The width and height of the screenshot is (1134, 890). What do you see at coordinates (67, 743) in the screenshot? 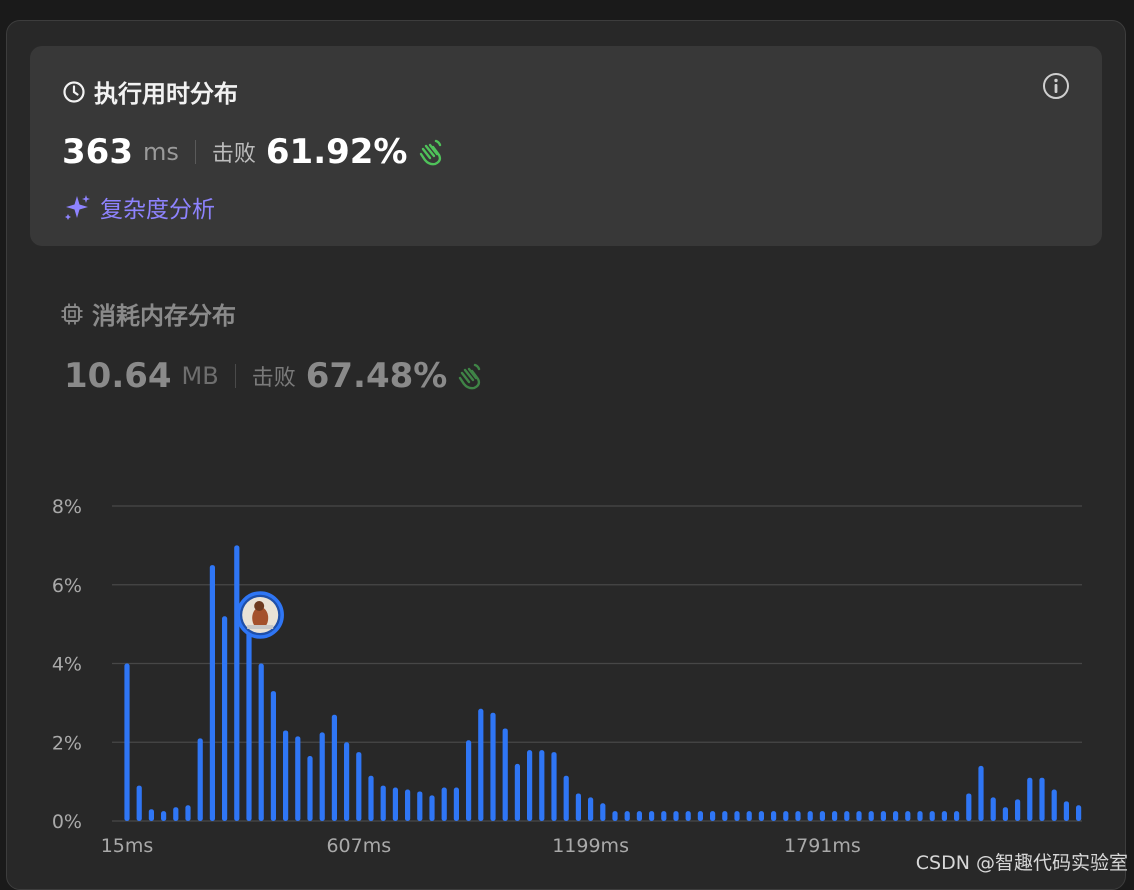
I see `y-tick-label: 2%` at bounding box center [67, 743].